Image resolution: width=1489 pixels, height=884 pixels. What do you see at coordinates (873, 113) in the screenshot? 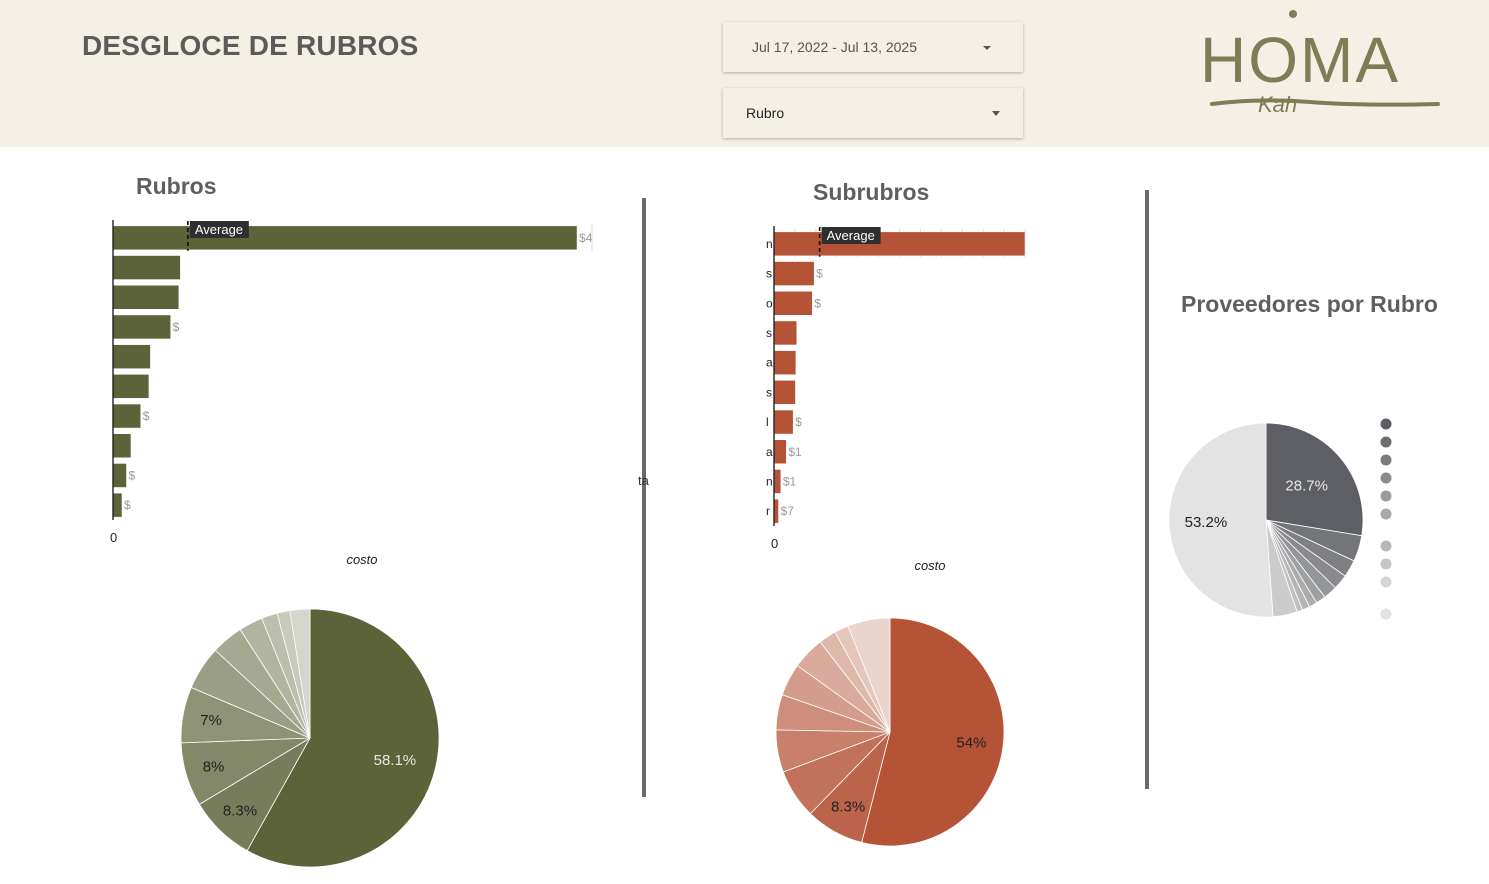
I see `rubro-filter-dropdown: Rubro` at bounding box center [873, 113].